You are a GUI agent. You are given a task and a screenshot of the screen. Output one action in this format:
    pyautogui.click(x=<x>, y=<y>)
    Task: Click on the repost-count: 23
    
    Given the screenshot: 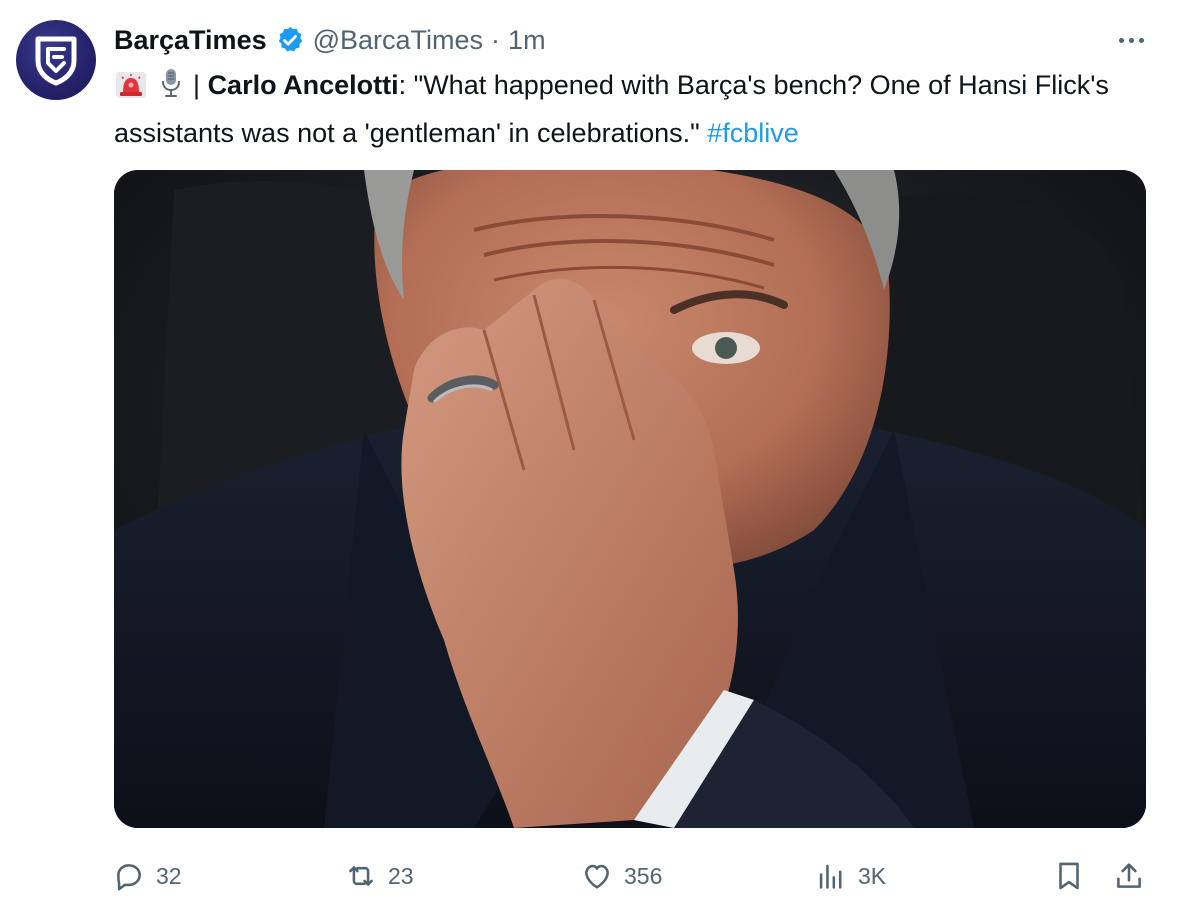 What is the action you would take?
    pyautogui.click(x=401, y=875)
    